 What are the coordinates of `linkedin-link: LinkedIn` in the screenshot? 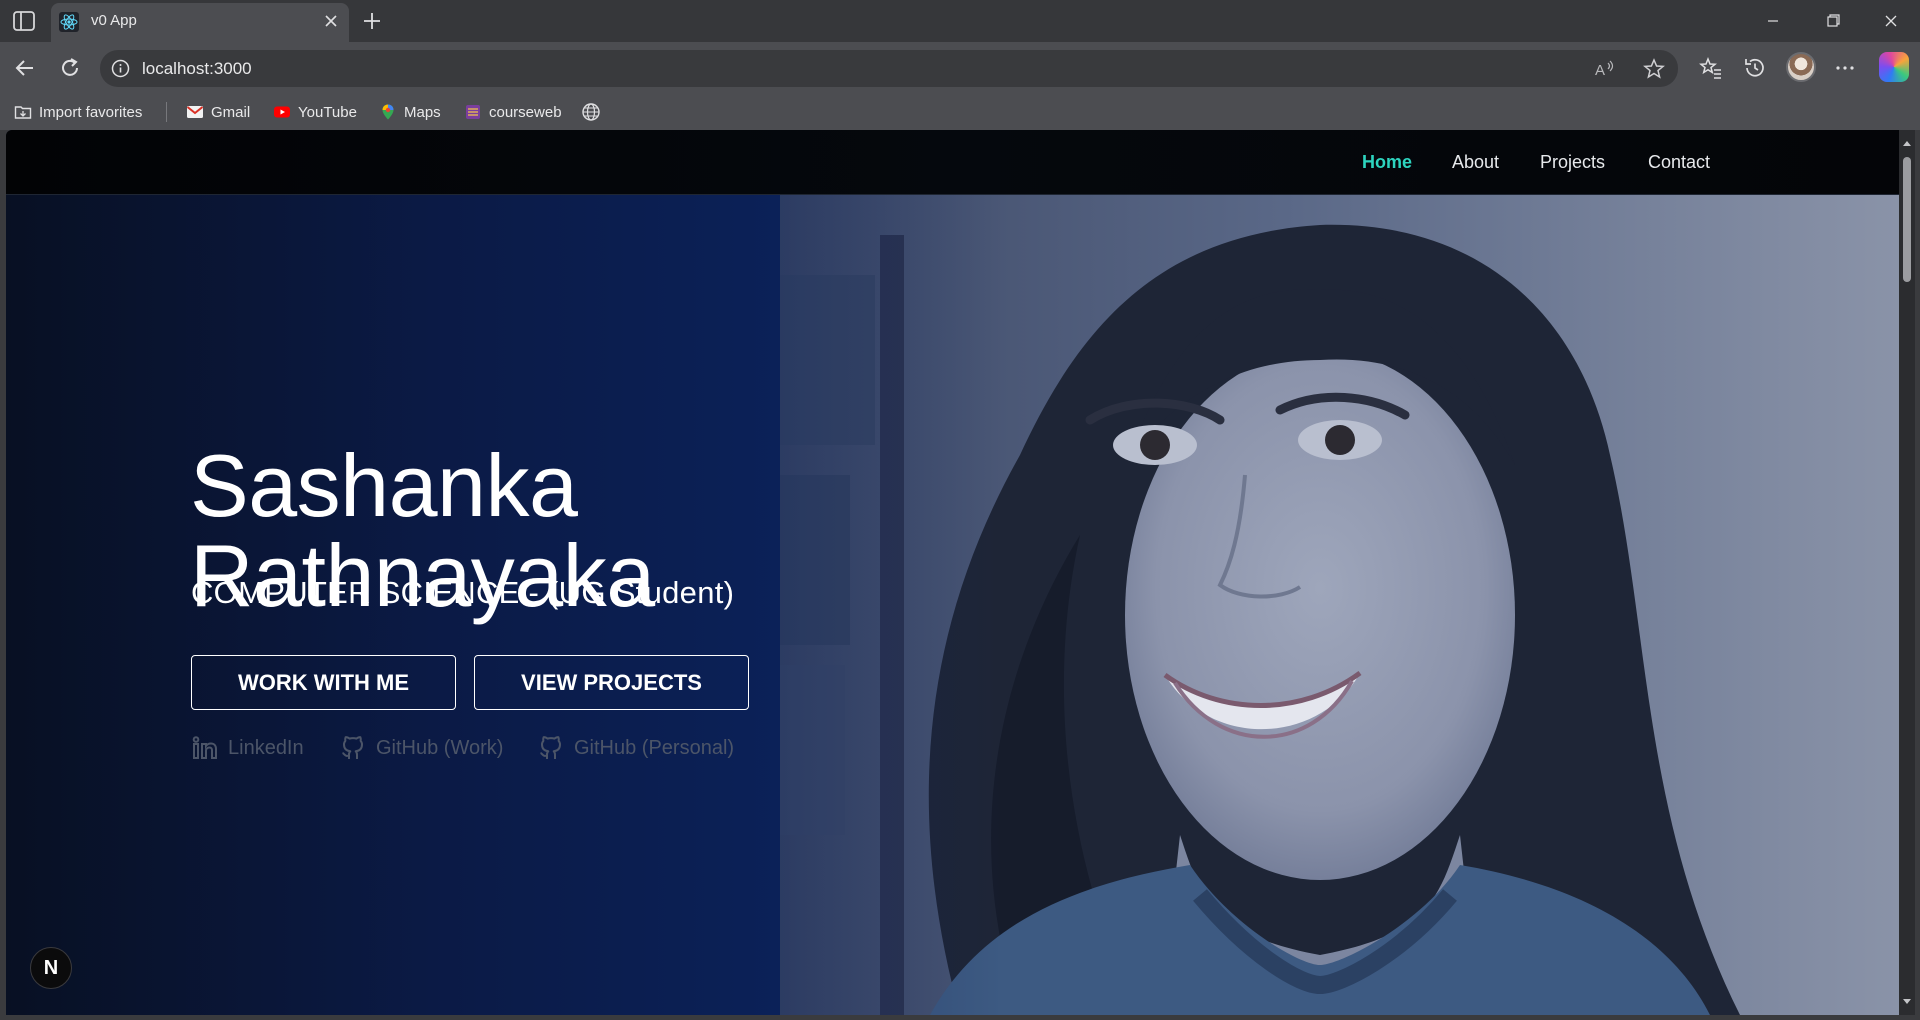 It's located at (247, 748).